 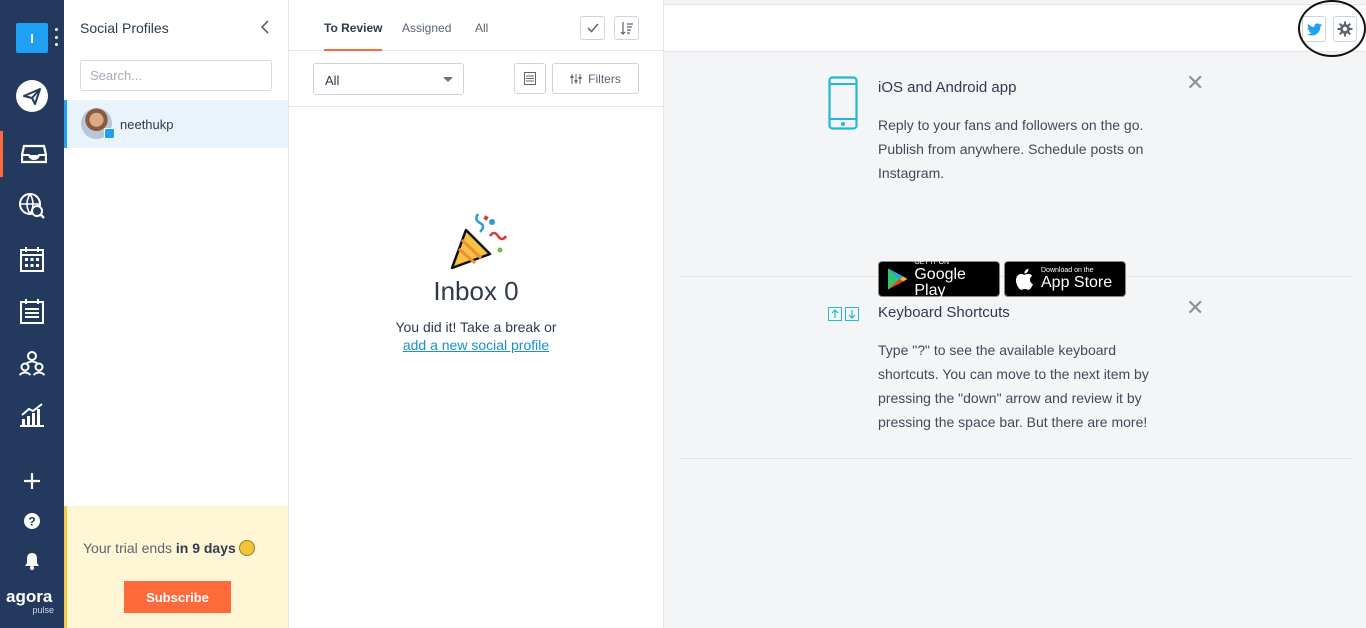 What do you see at coordinates (476, 327) in the screenshot?
I see `empty-text: You did it! Take a break or` at bounding box center [476, 327].